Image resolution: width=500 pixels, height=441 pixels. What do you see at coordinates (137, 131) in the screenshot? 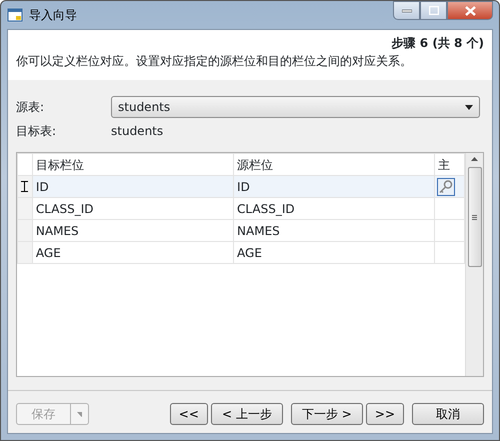
I see `target-table-value: students` at bounding box center [137, 131].